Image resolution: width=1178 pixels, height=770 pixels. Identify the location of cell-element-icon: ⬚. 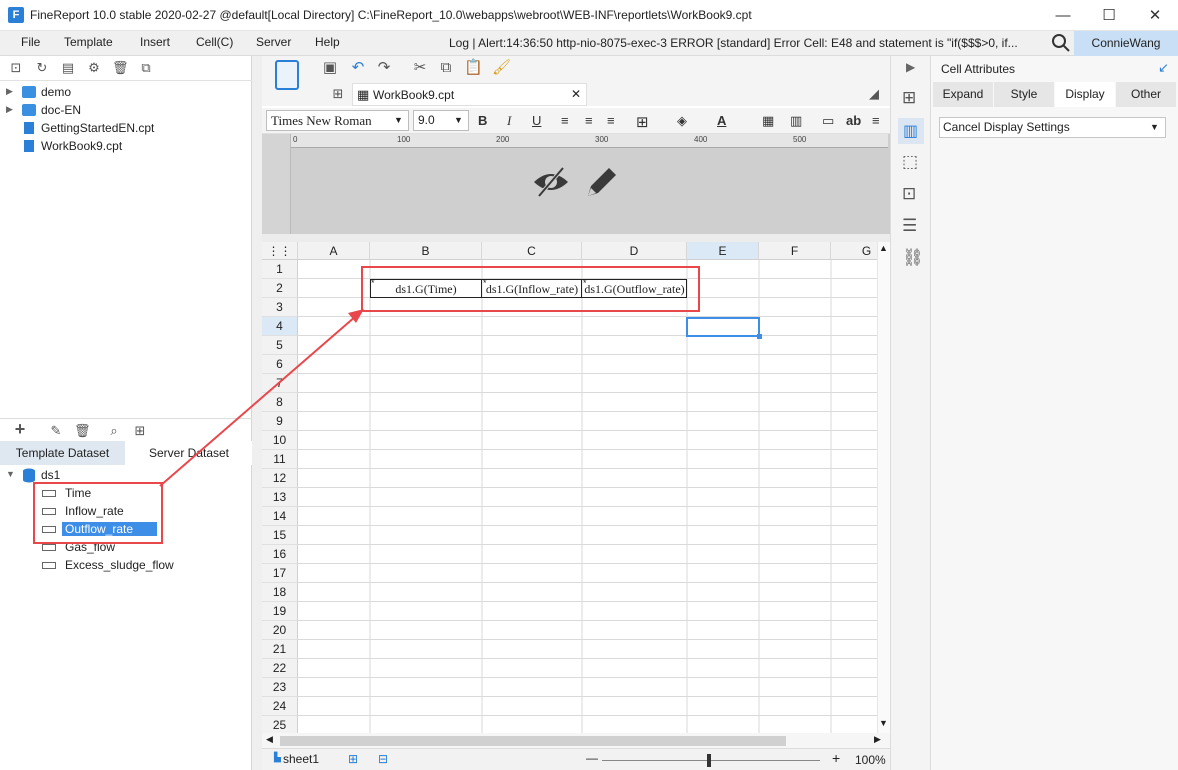
(910, 162).